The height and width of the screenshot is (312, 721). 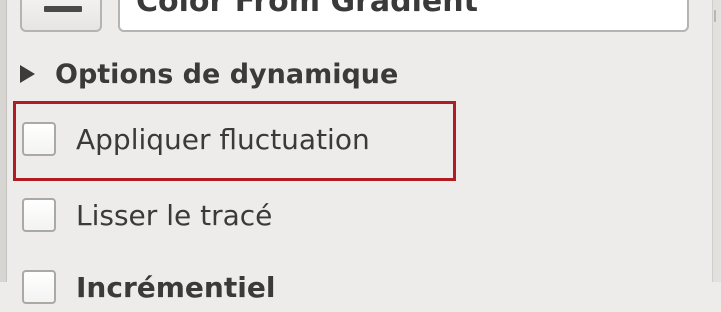 I want to click on dynamics-options-label: Options de dynamique, so click(x=227, y=74).